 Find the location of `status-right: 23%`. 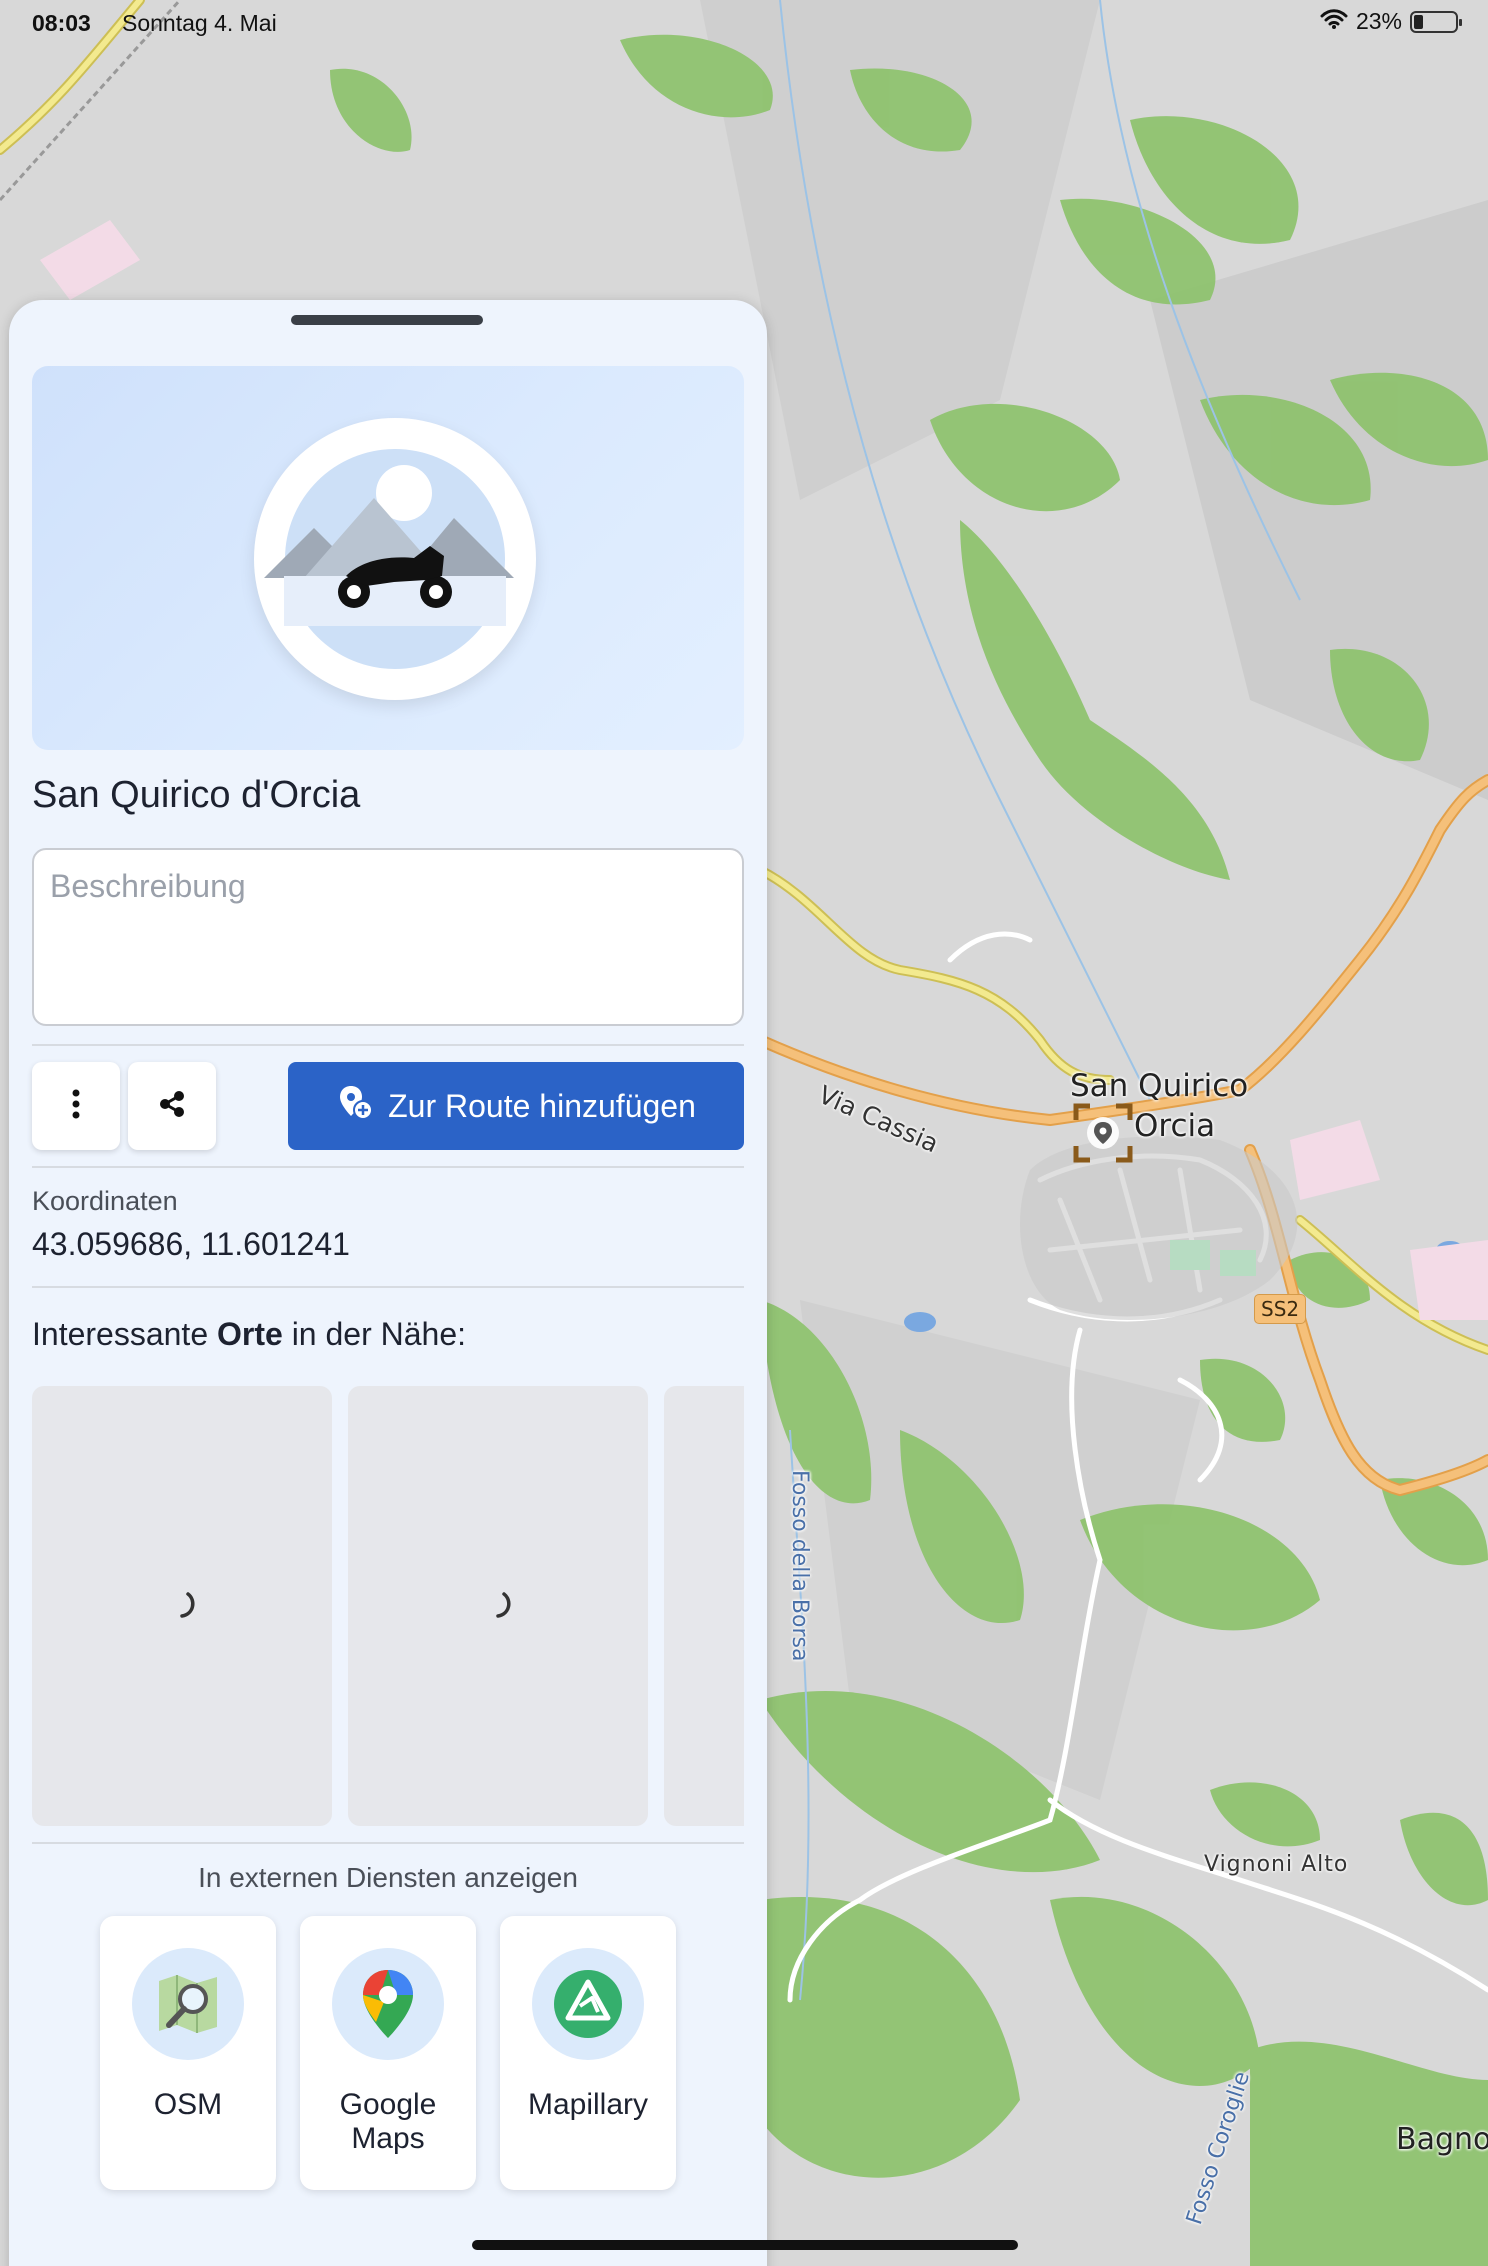

status-right: 23% is located at coordinates (1391, 21).